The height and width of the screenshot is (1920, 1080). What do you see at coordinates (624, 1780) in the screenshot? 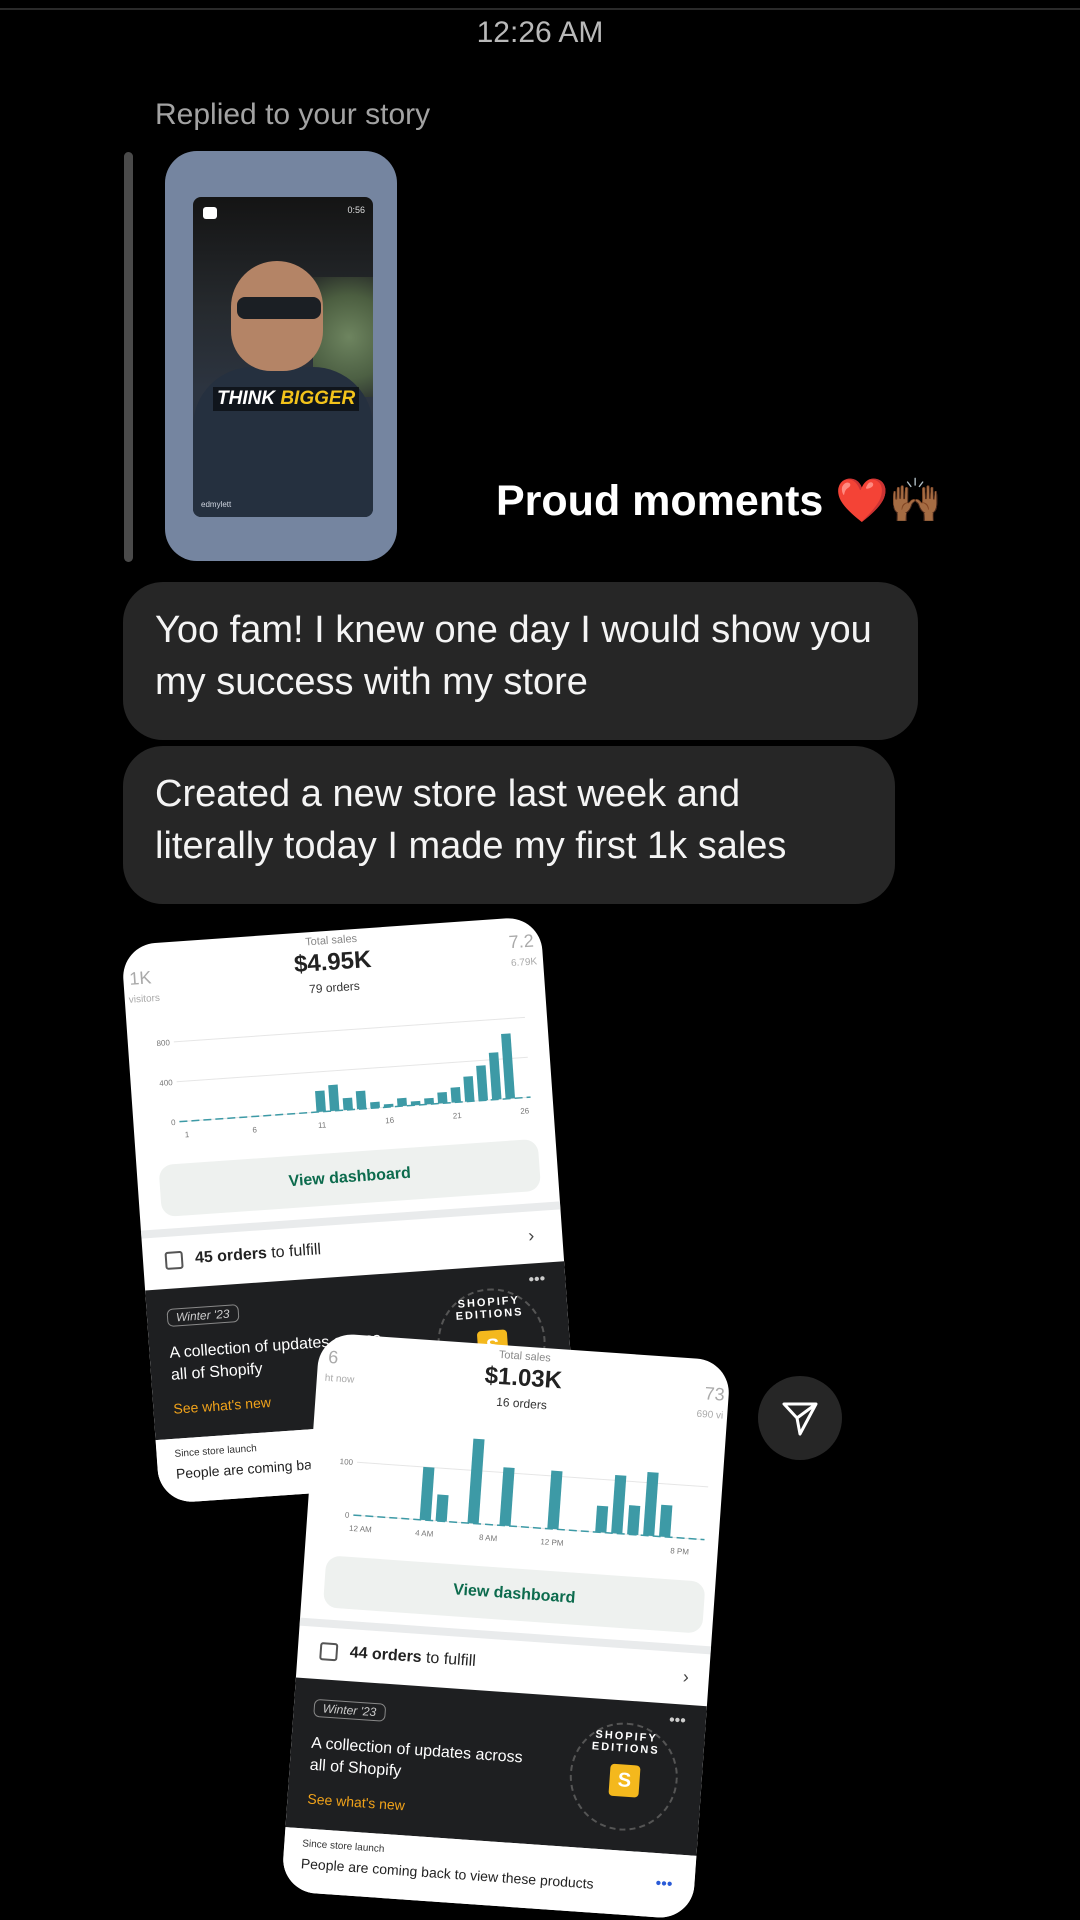
I see `shopify-bag-icon: S` at bounding box center [624, 1780].